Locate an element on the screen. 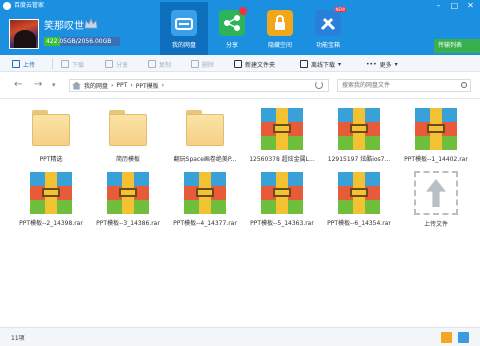  history-dropdown-icon: ▾ is located at coordinates (54, 85).